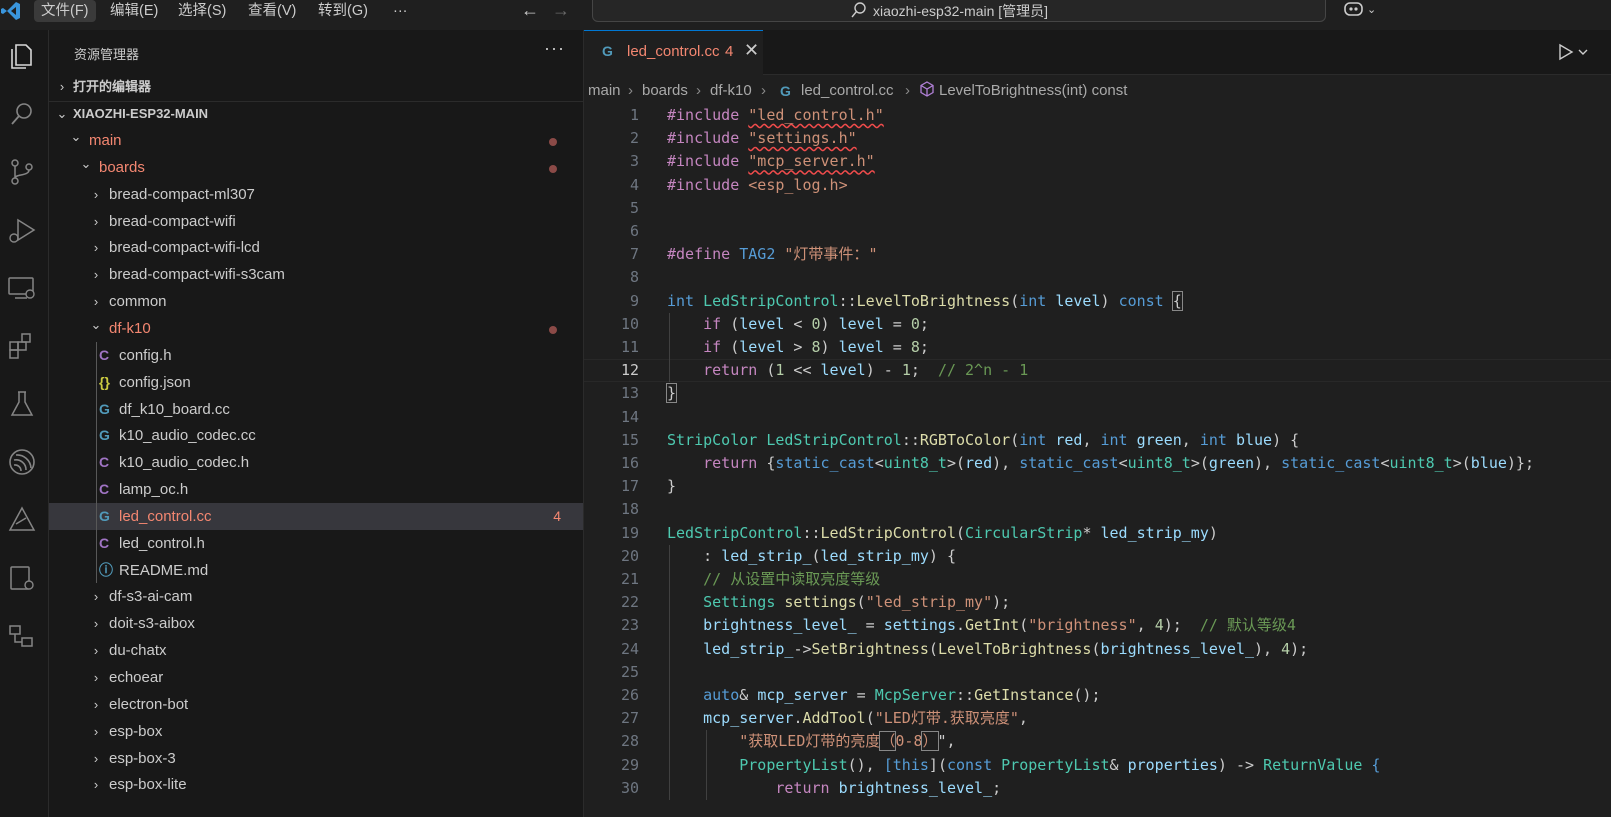 The image size is (1611, 817). I want to click on code-text: #include "mcp_server.h", so click(771, 161).